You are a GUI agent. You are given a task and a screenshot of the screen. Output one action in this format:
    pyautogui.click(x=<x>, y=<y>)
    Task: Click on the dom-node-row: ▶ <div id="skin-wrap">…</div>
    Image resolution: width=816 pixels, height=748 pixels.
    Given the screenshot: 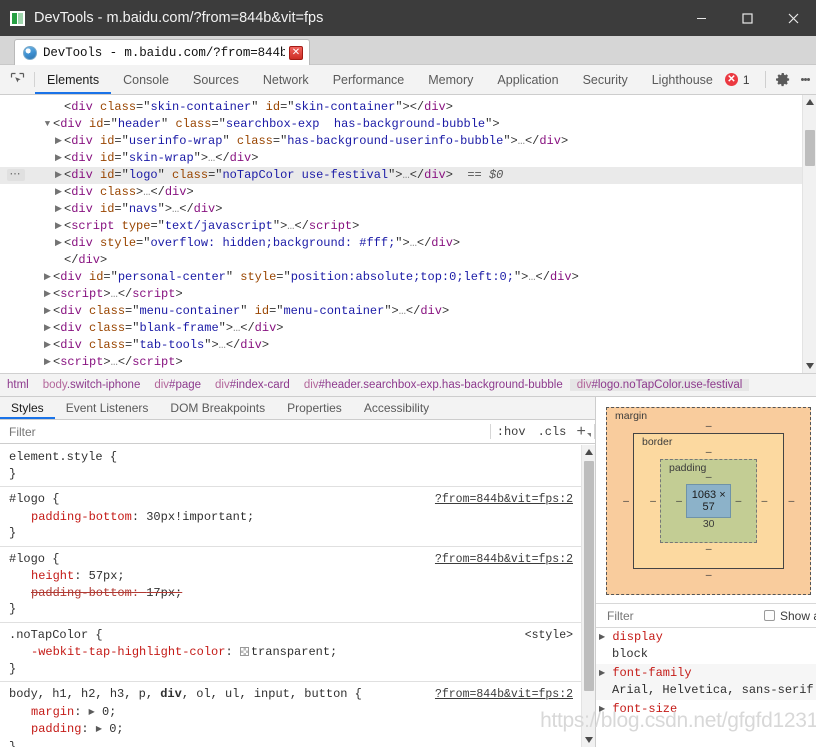 What is the action you would take?
    pyautogui.click(x=401, y=158)
    